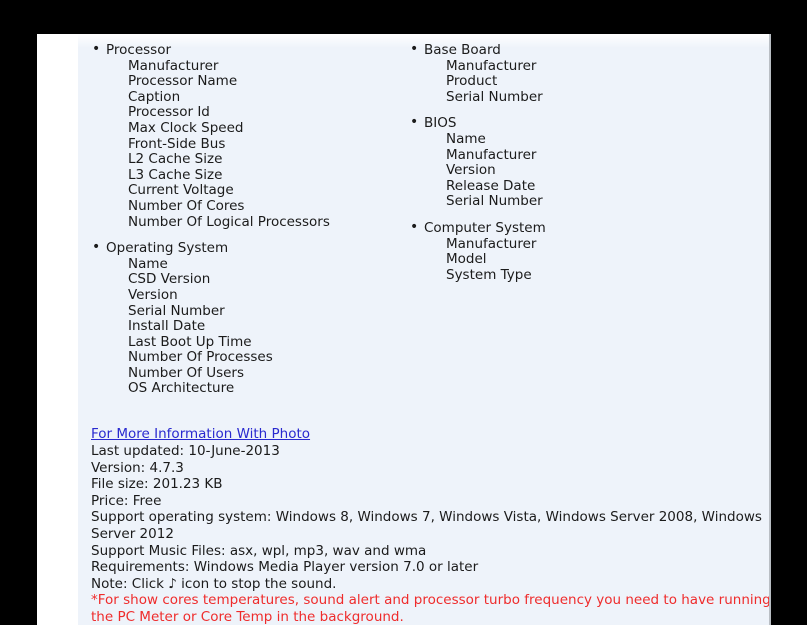  What do you see at coordinates (167, 326) in the screenshot?
I see `spec-field: Install Date` at bounding box center [167, 326].